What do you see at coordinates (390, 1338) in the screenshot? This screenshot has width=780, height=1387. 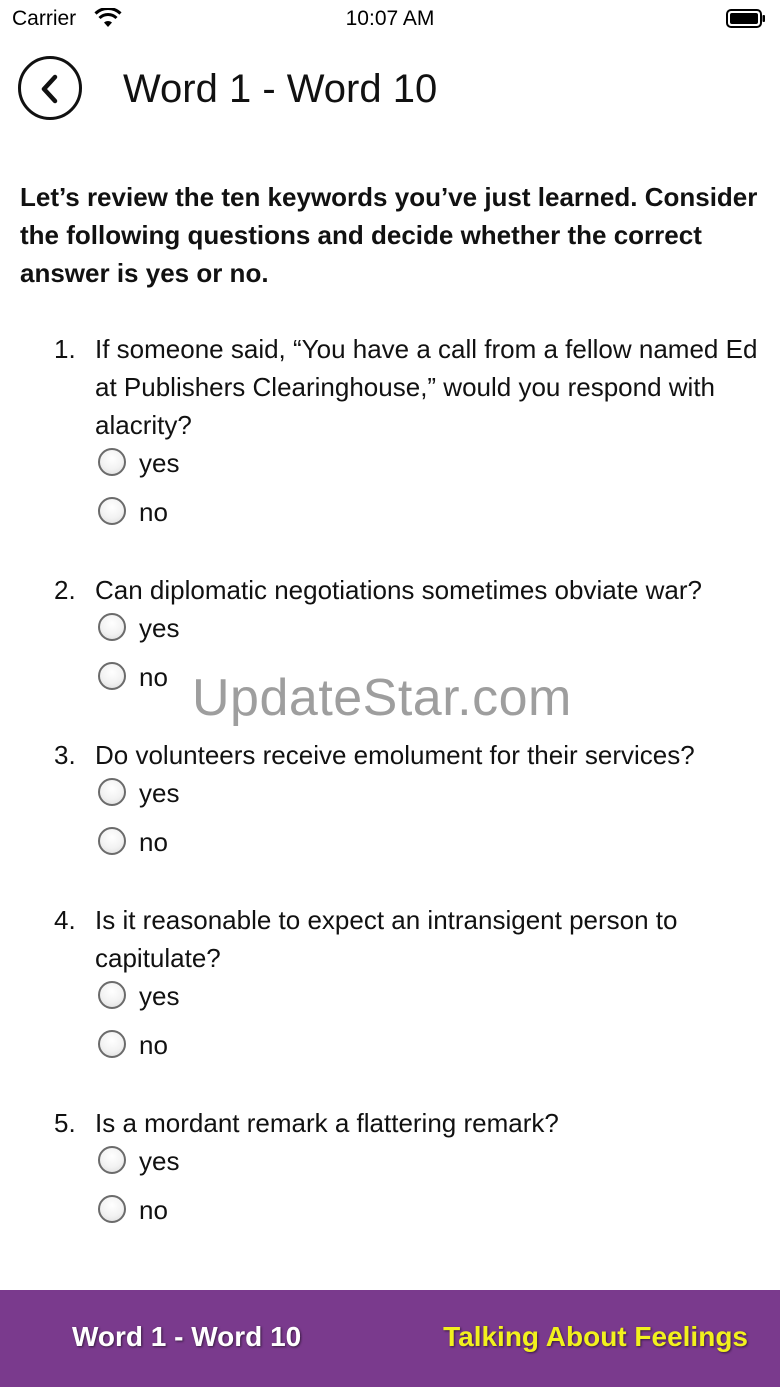 I see `footer-bar: Word 1 - Word 10 Talking About Feelings` at bounding box center [390, 1338].